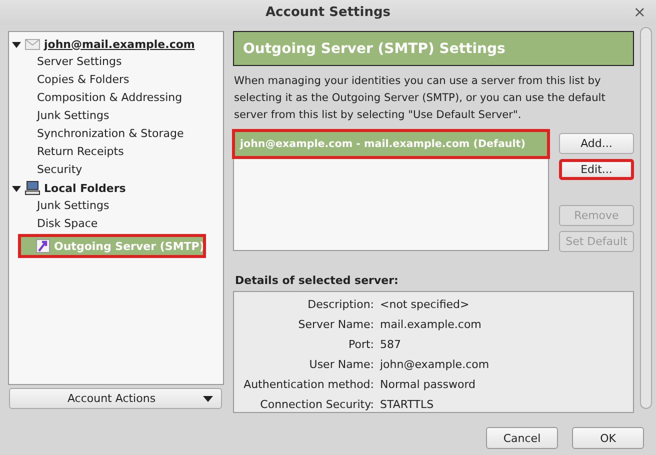  Describe the element at coordinates (646, 218) in the screenshot. I see `scrollbar` at that location.